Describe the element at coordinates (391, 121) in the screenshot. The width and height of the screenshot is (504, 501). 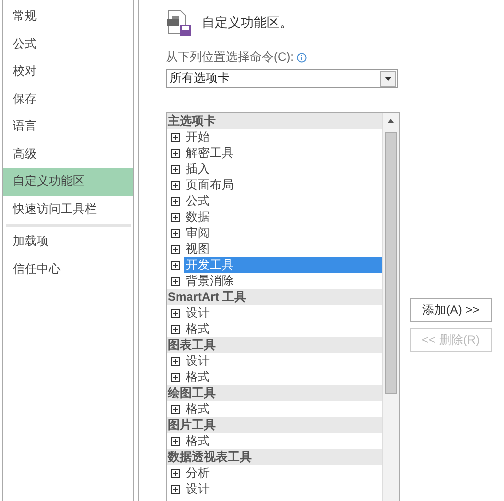
I see `scroll-up-icon` at that location.